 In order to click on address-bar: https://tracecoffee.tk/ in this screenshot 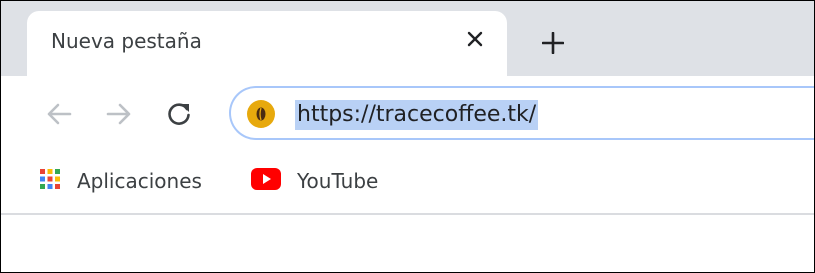, I will do `click(521, 113)`.